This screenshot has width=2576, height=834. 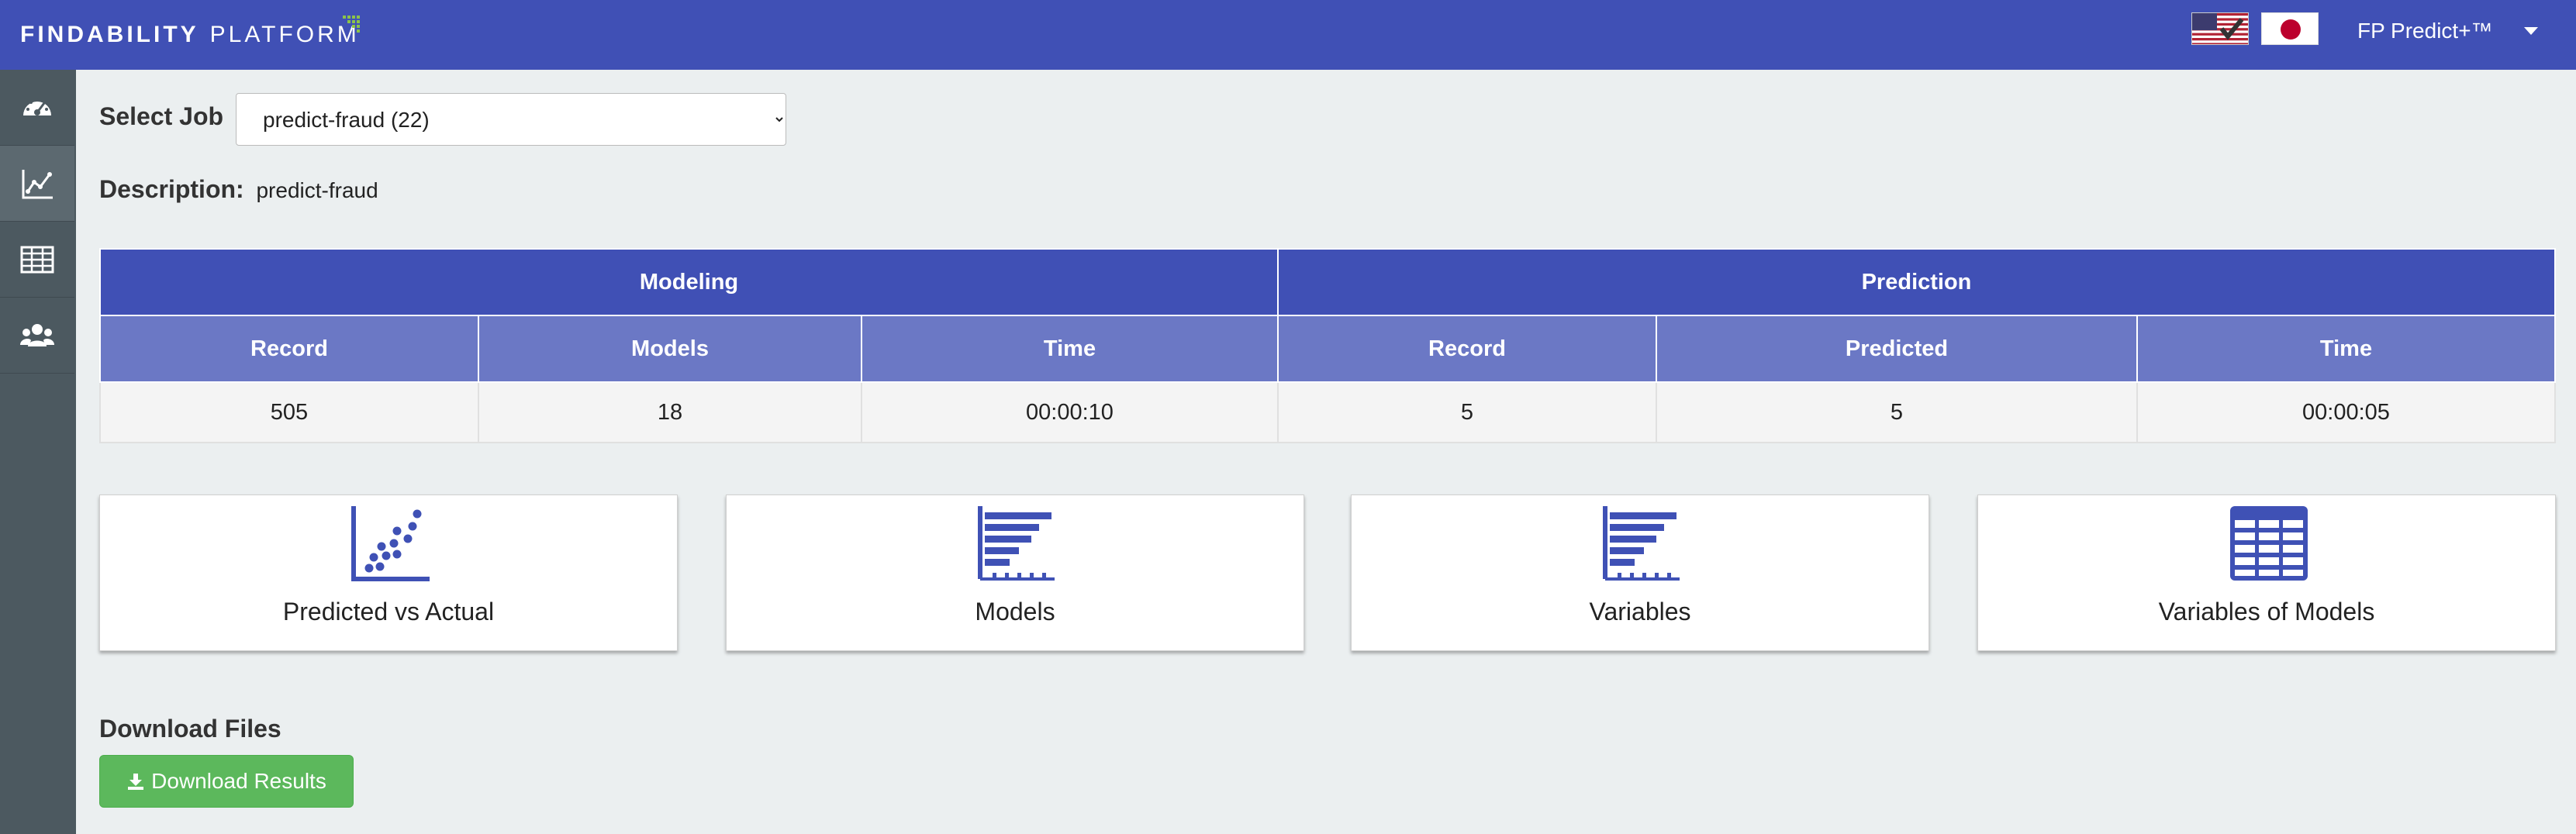 What do you see at coordinates (289, 412) in the screenshot?
I see `table-cell: 505` at bounding box center [289, 412].